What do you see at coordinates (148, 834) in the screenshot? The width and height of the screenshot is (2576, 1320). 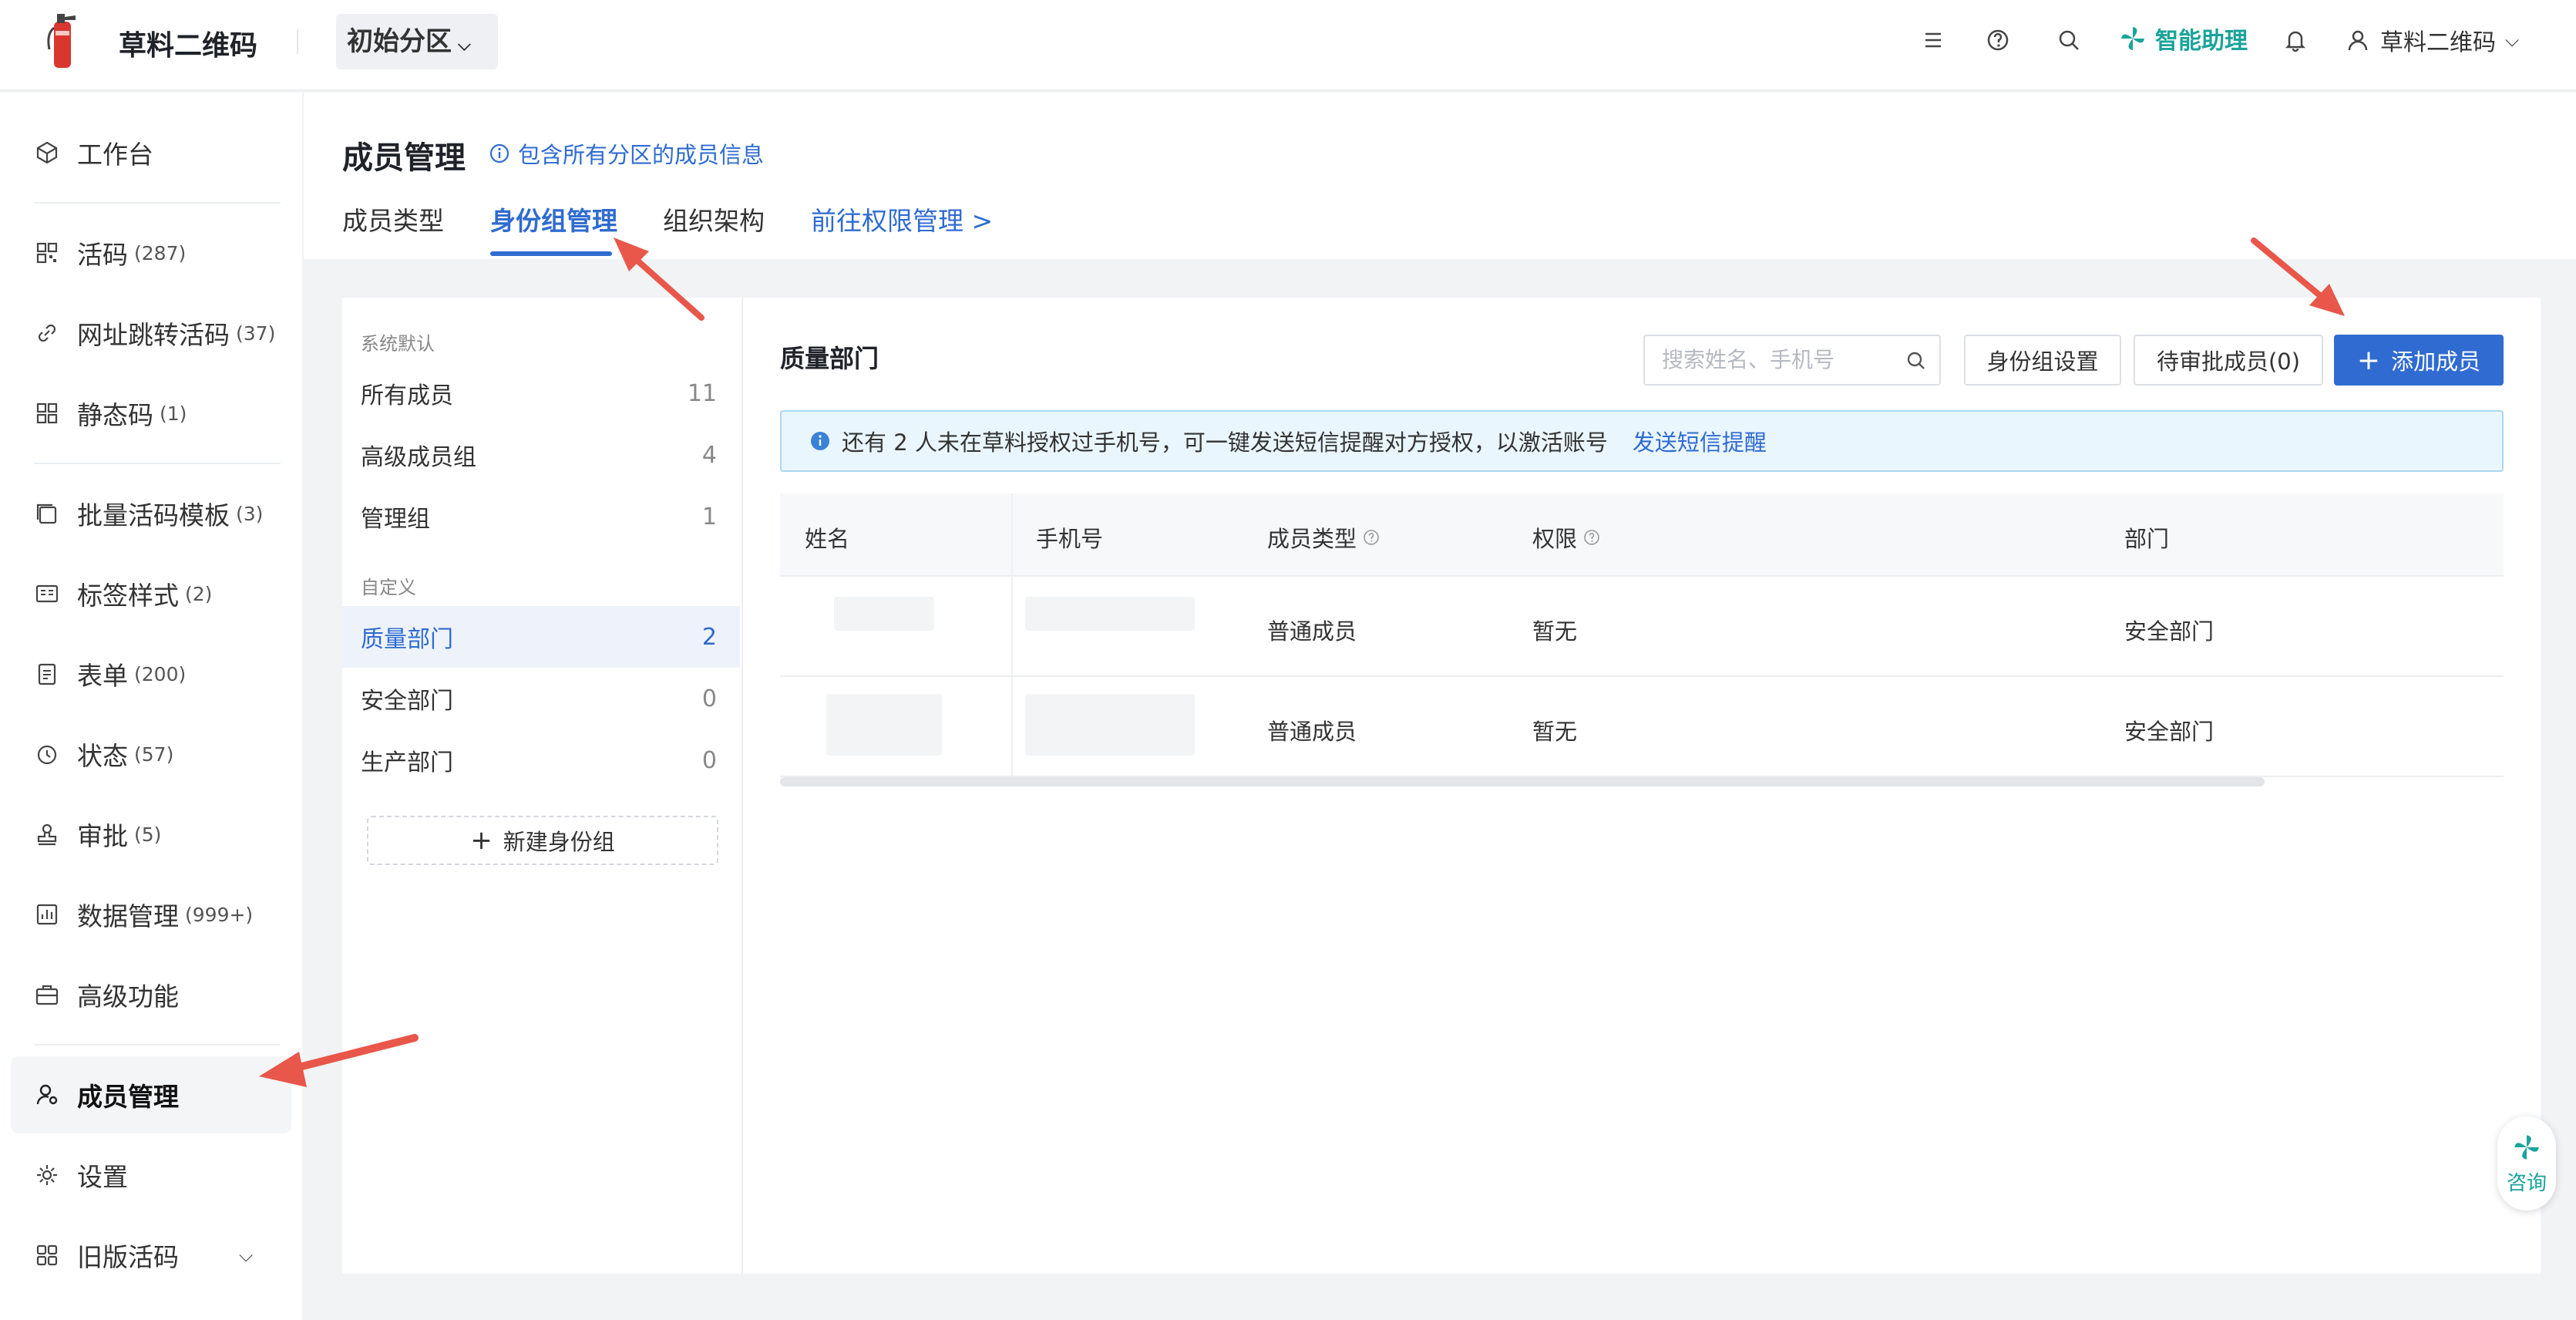 I see `sidebar-item-count: (5)` at bounding box center [148, 834].